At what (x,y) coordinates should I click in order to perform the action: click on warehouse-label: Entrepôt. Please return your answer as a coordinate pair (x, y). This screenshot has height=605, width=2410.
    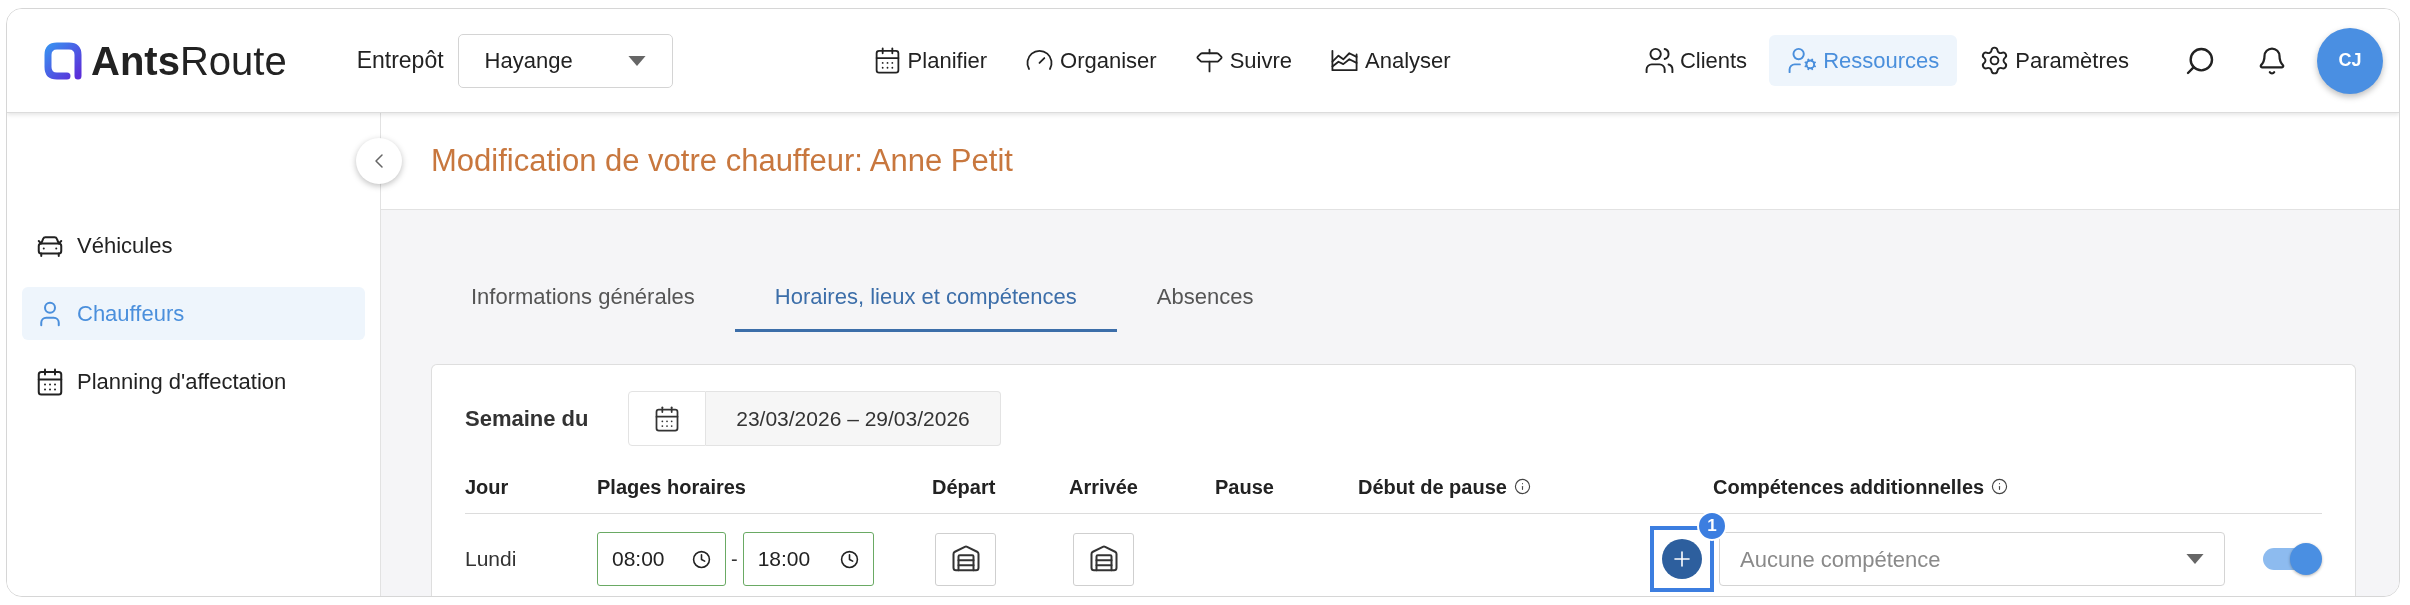
    Looking at the image, I should click on (400, 61).